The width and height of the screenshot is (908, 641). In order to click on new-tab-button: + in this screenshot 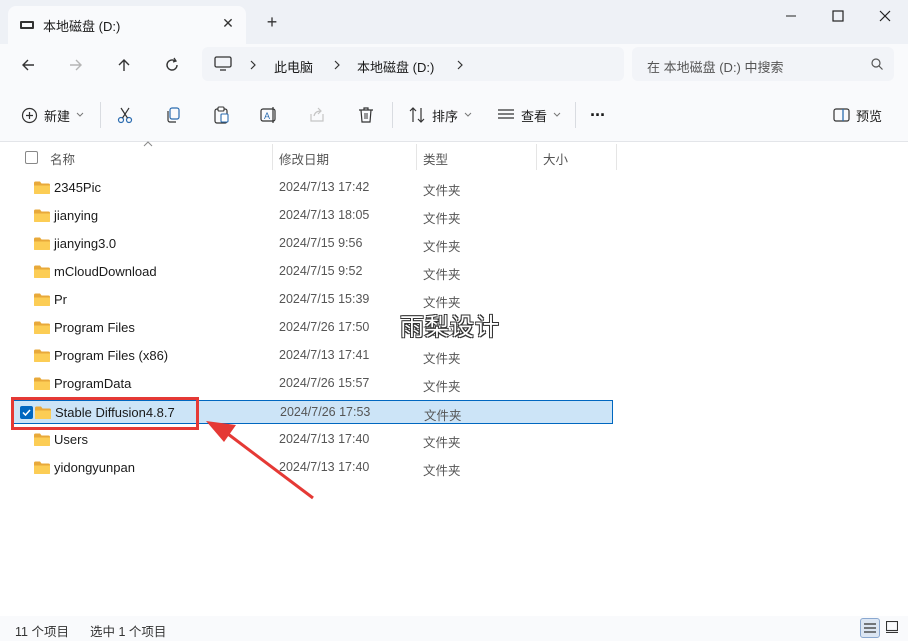, I will do `click(272, 22)`.